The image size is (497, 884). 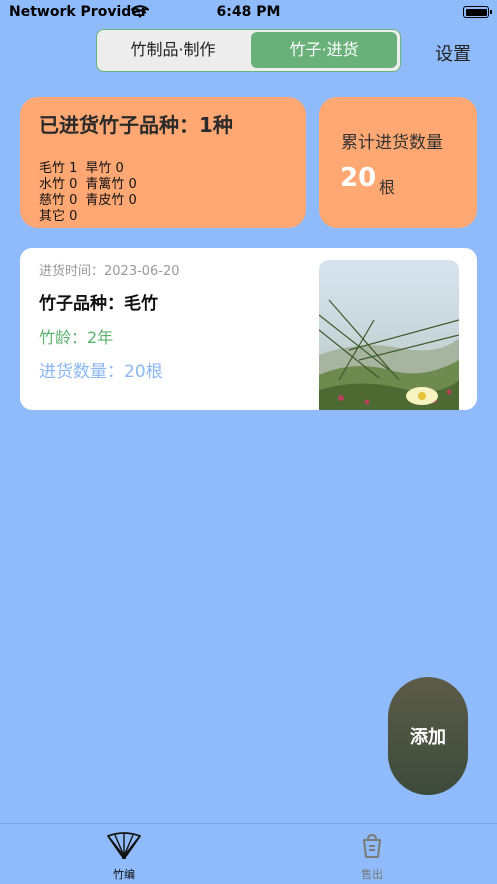 I want to click on segment-products: 竹制品·制作, so click(x=173, y=50).